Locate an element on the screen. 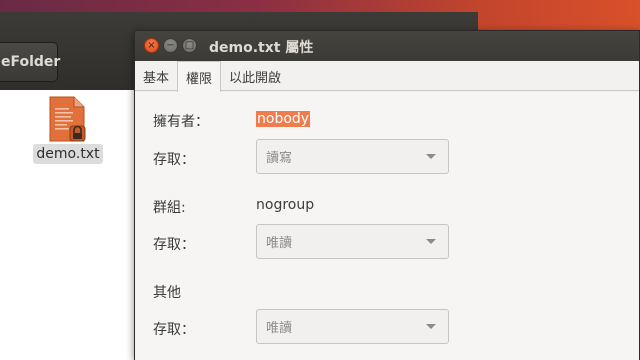 The width and height of the screenshot is (640, 360). file-item-demo-txt: demo.txt is located at coordinates (68, 132).